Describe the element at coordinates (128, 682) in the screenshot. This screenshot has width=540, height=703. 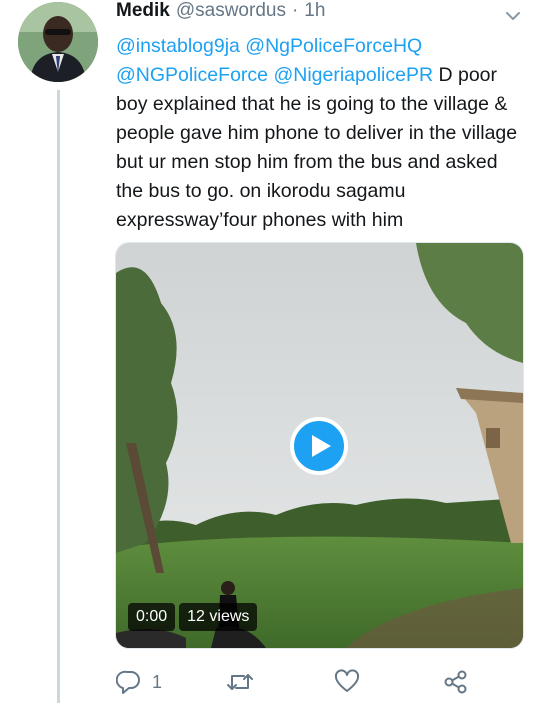
I see `reply-icon` at that location.